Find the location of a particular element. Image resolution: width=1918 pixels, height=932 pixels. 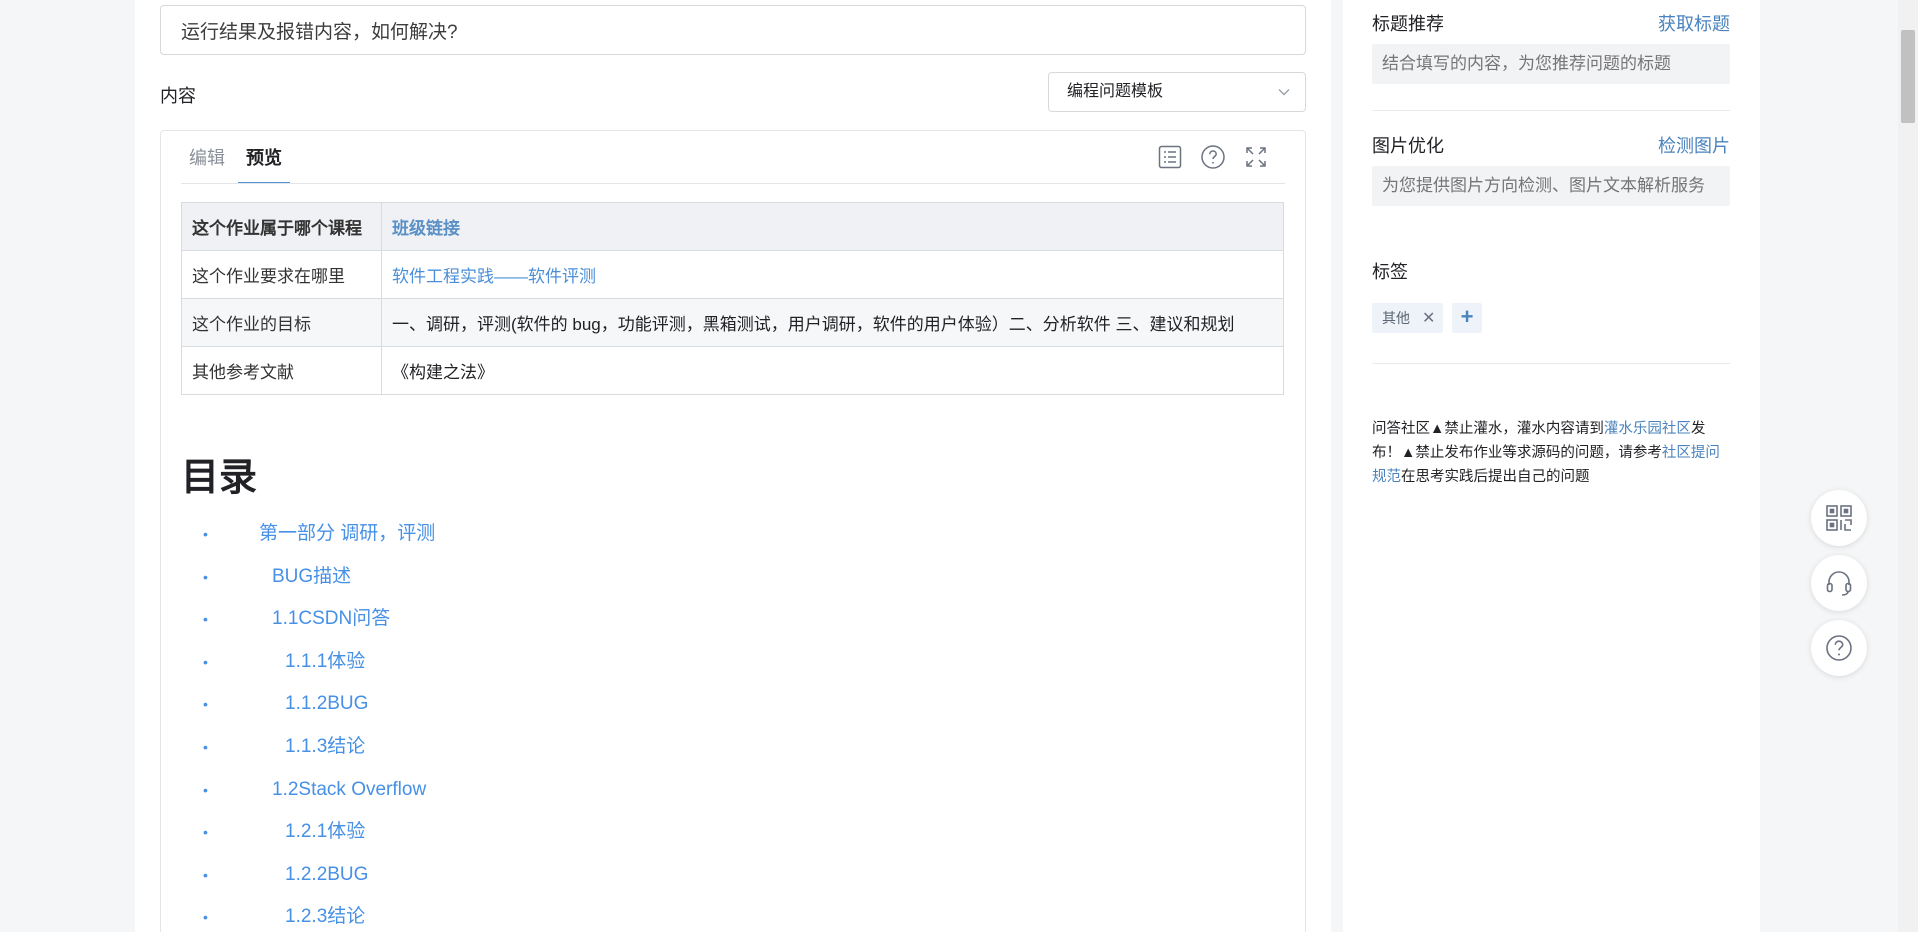

qrcode-icon is located at coordinates (1839, 518).